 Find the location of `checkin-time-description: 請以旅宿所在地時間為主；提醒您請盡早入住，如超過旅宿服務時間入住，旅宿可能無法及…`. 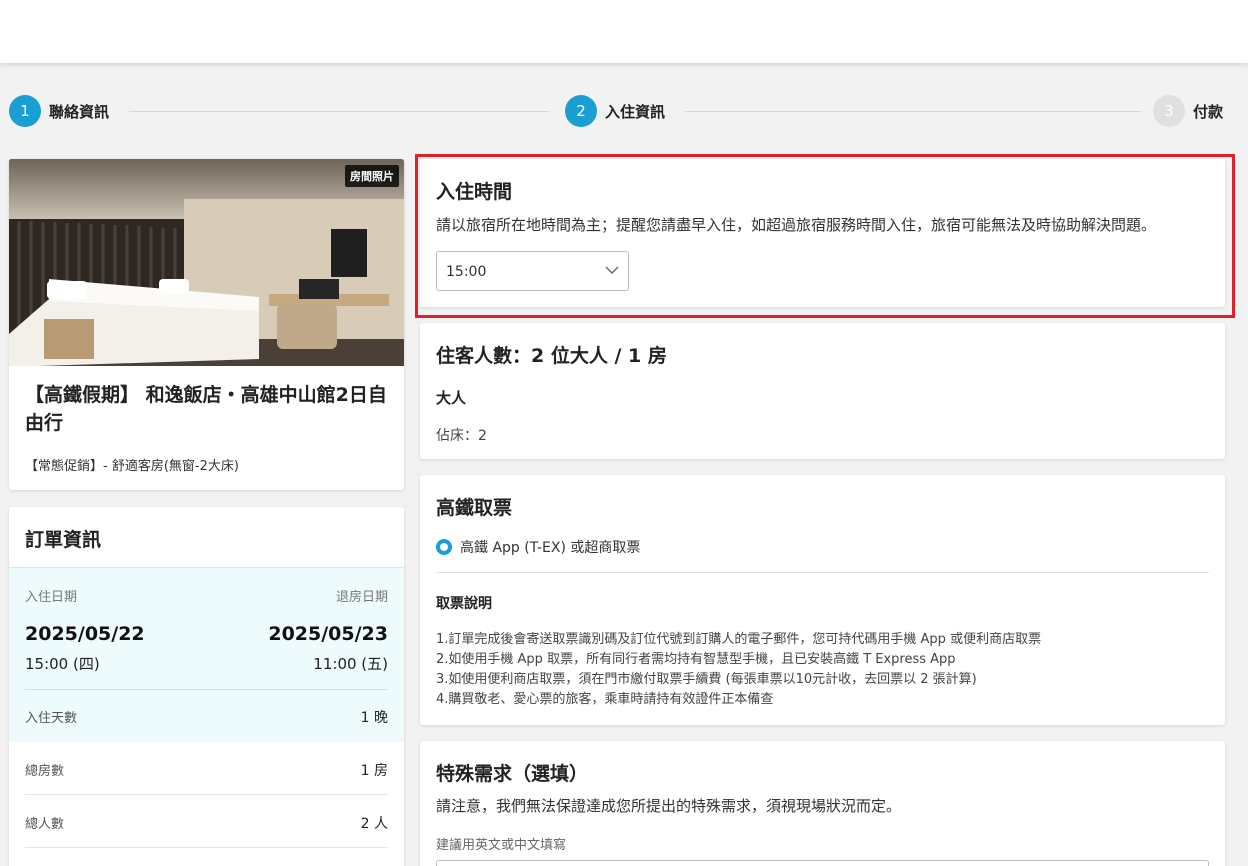

checkin-time-description: 請以旅宿所在地時間為主；提醒您請盡早入住，如超過旅宿服務時間入住，旅宿可能無法及… is located at coordinates (796, 225).